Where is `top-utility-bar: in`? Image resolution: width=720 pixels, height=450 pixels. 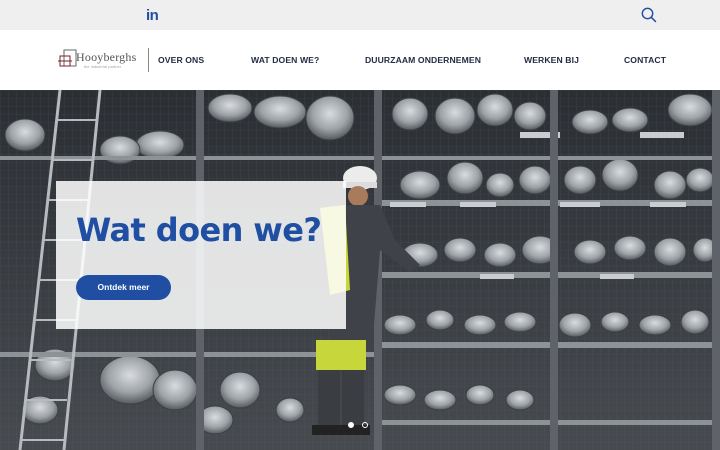 top-utility-bar: in is located at coordinates (360, 15).